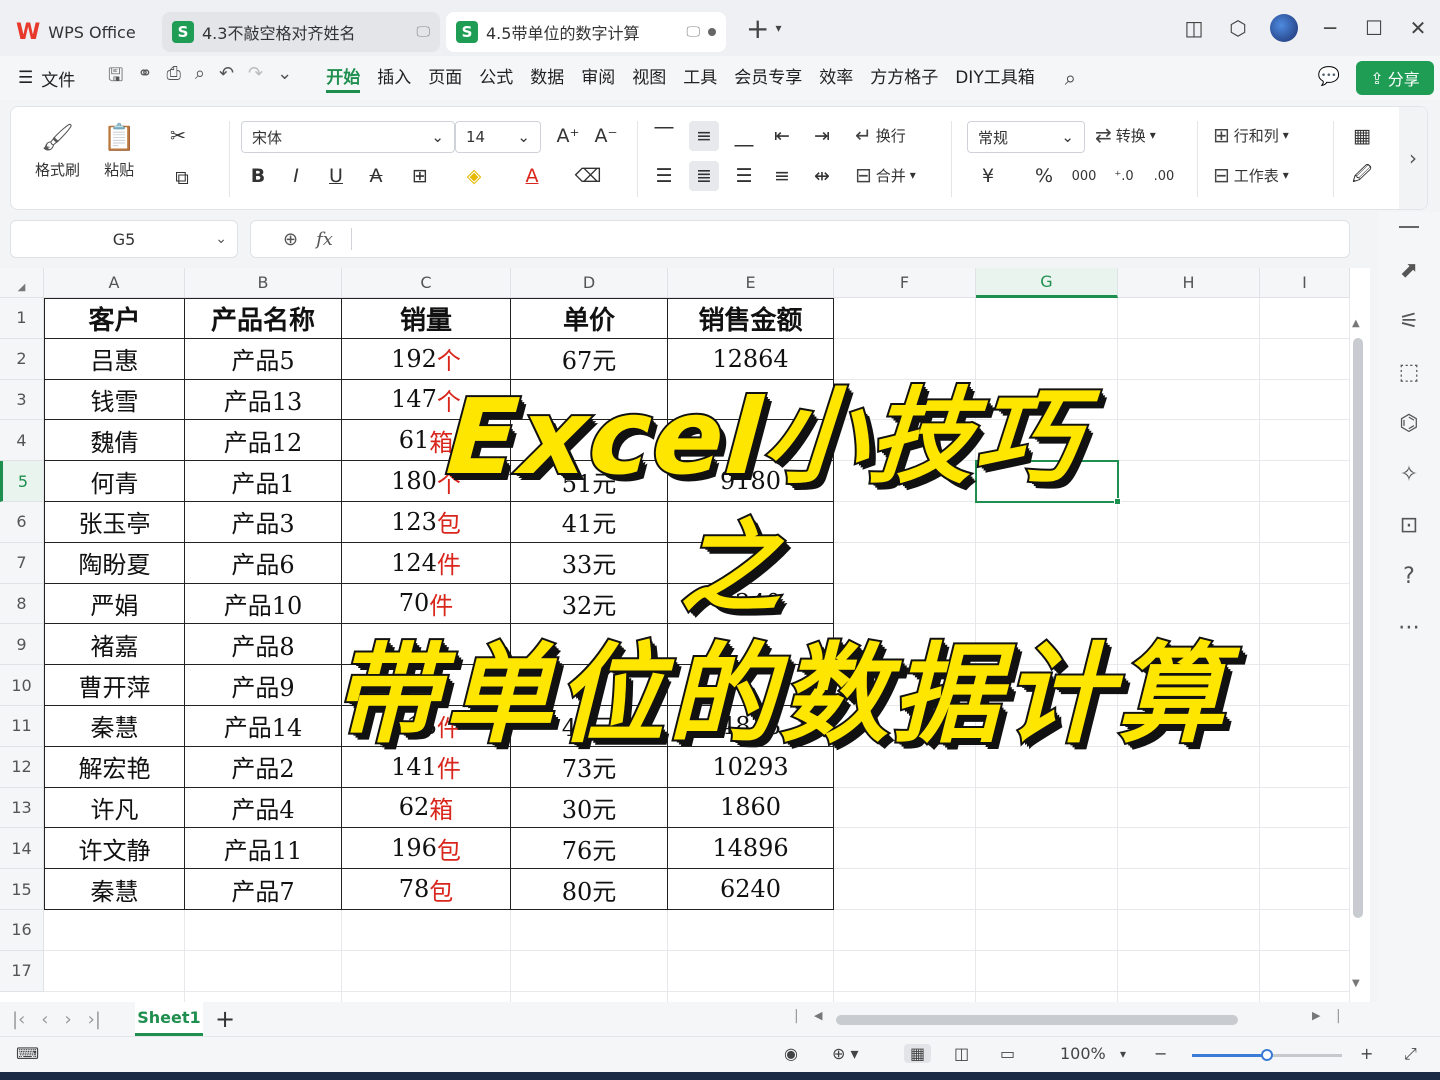 This screenshot has width=1440, height=1080. What do you see at coordinates (751, 359) in the screenshot?
I see `sales-amount-cell: 12864` at bounding box center [751, 359].